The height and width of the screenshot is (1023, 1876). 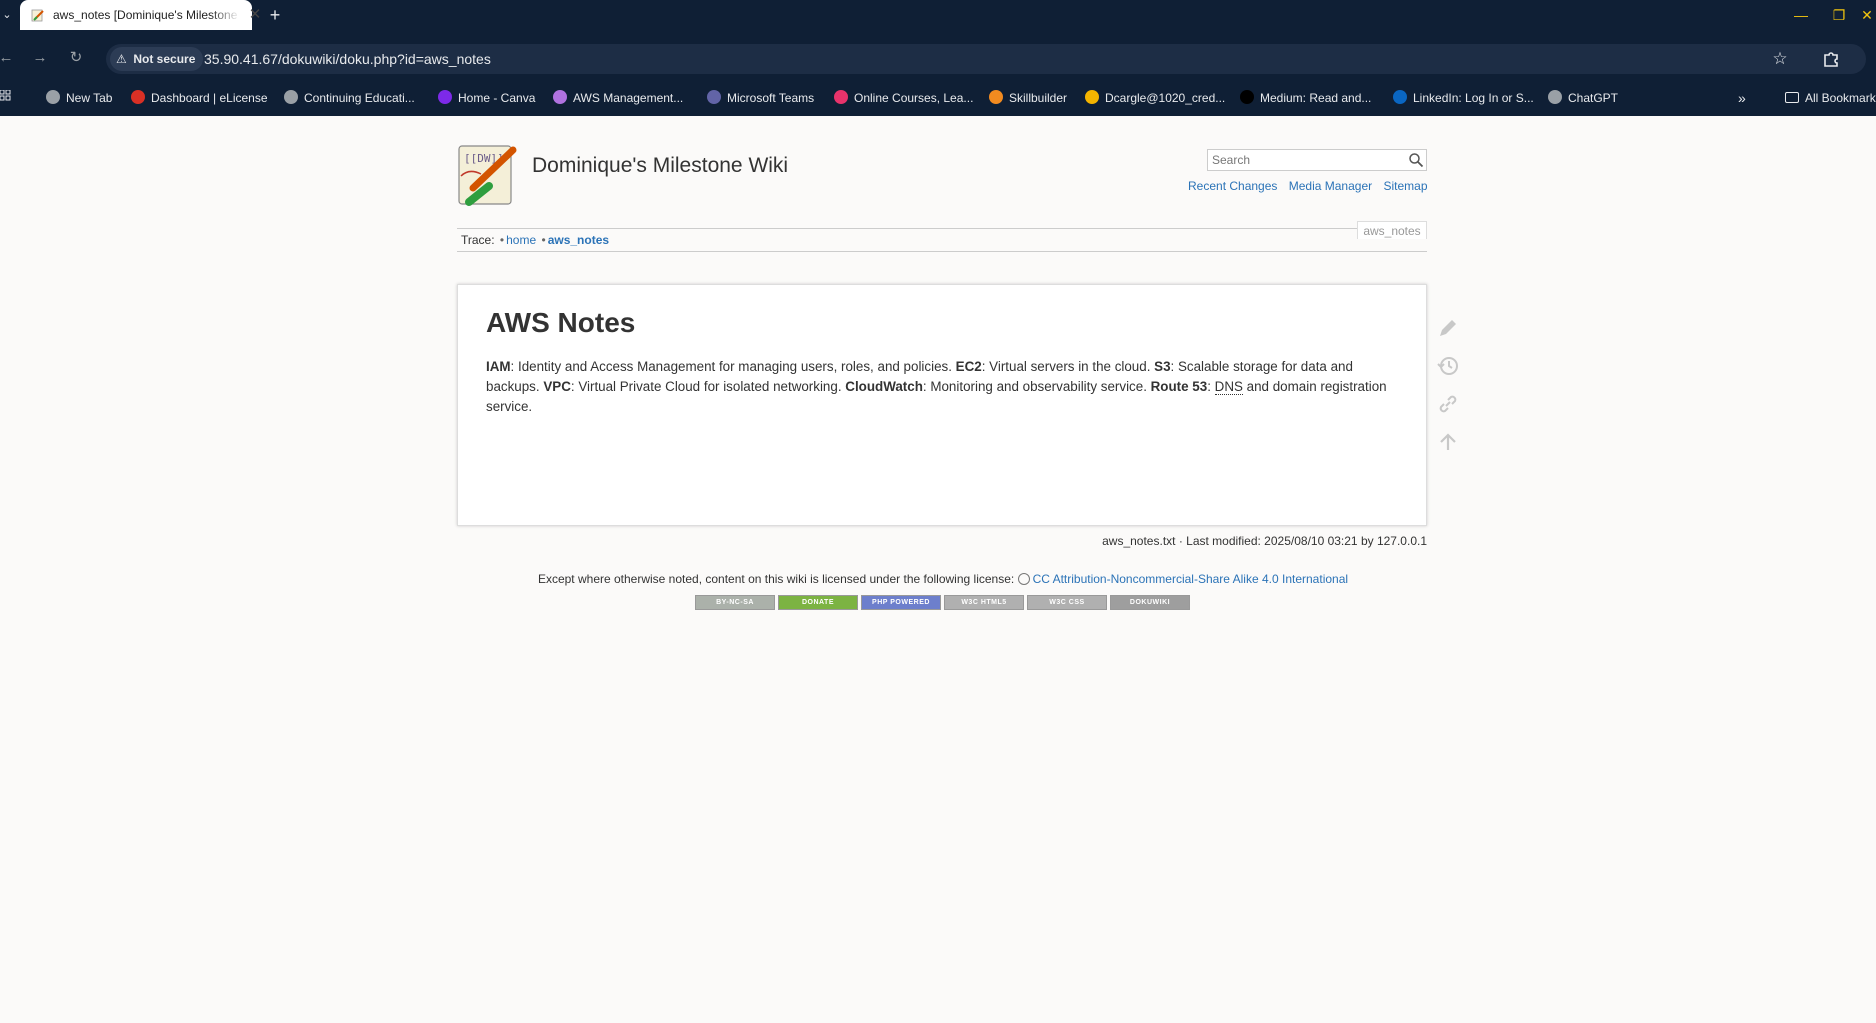 What do you see at coordinates (1162, 366) in the screenshot?
I see `term: S3` at bounding box center [1162, 366].